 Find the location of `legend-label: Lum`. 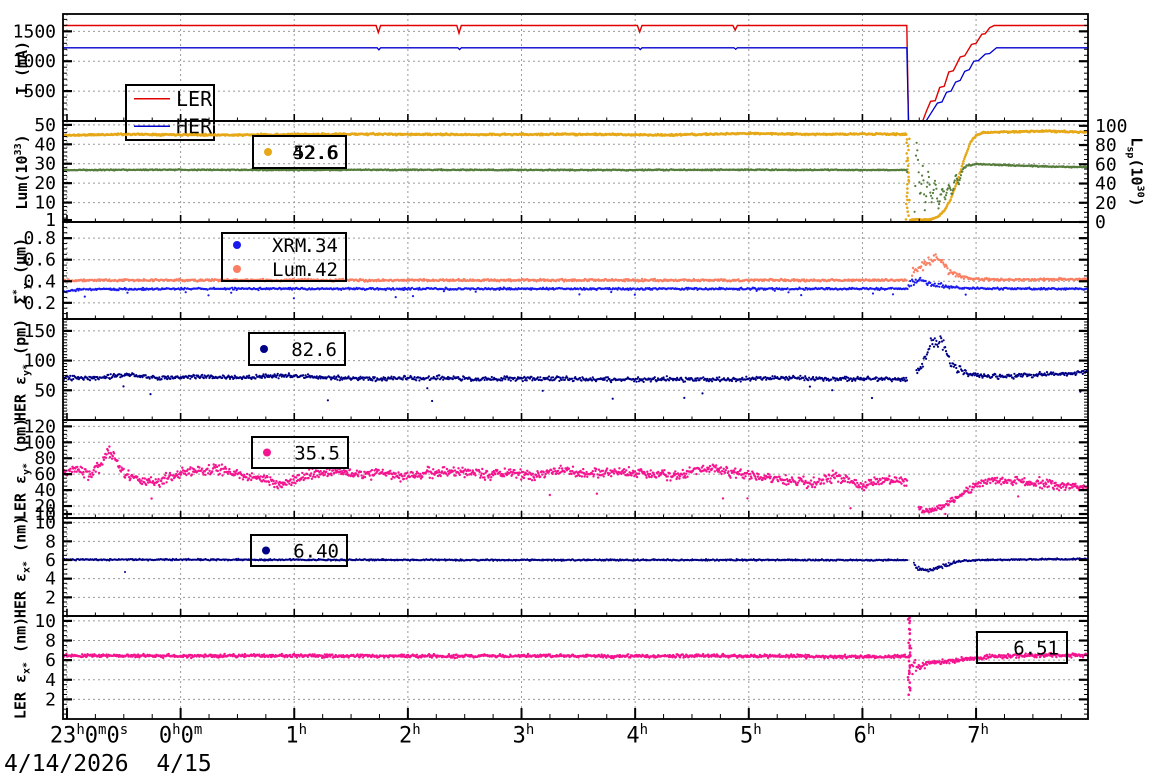

legend-label: Lum is located at coordinates (289, 270).